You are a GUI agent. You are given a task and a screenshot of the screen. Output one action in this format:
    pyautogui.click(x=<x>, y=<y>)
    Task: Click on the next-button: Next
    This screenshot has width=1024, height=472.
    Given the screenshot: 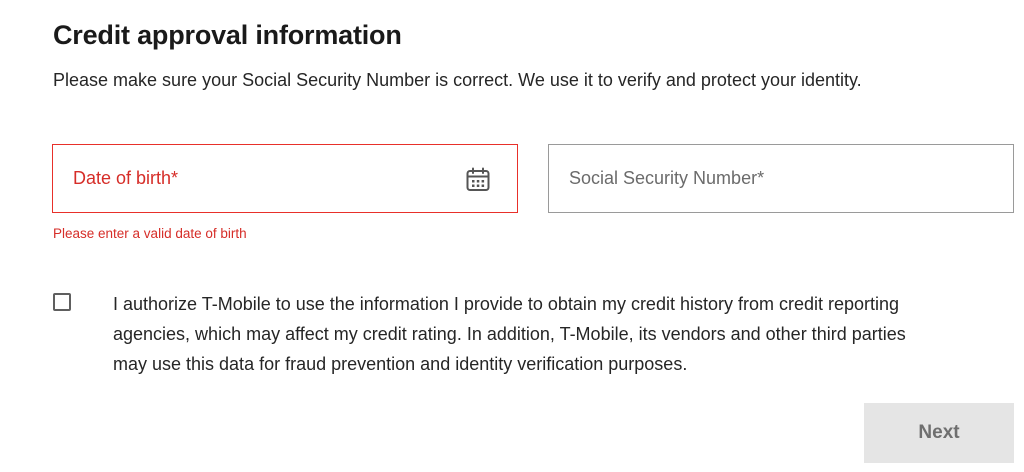 What is the action you would take?
    pyautogui.click(x=939, y=433)
    